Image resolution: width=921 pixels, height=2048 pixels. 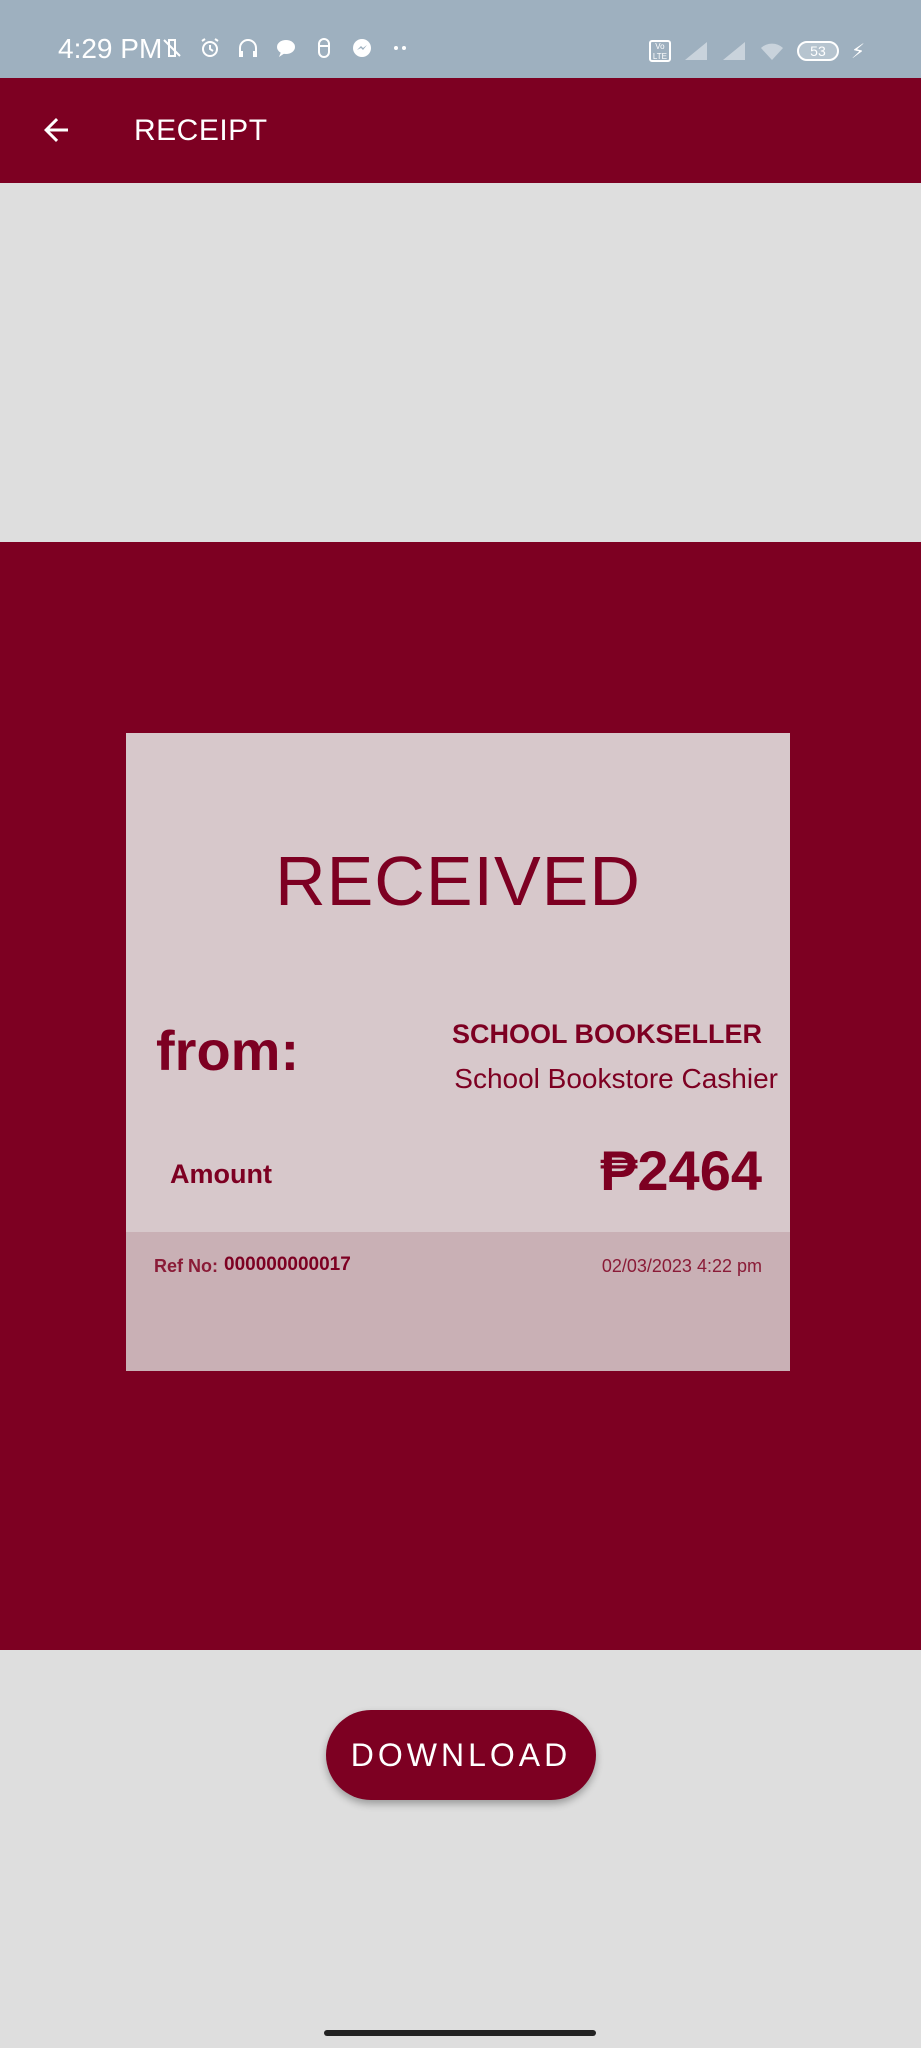 What do you see at coordinates (458, 881) in the screenshot?
I see `receipt-status-title: RECEIVED` at bounding box center [458, 881].